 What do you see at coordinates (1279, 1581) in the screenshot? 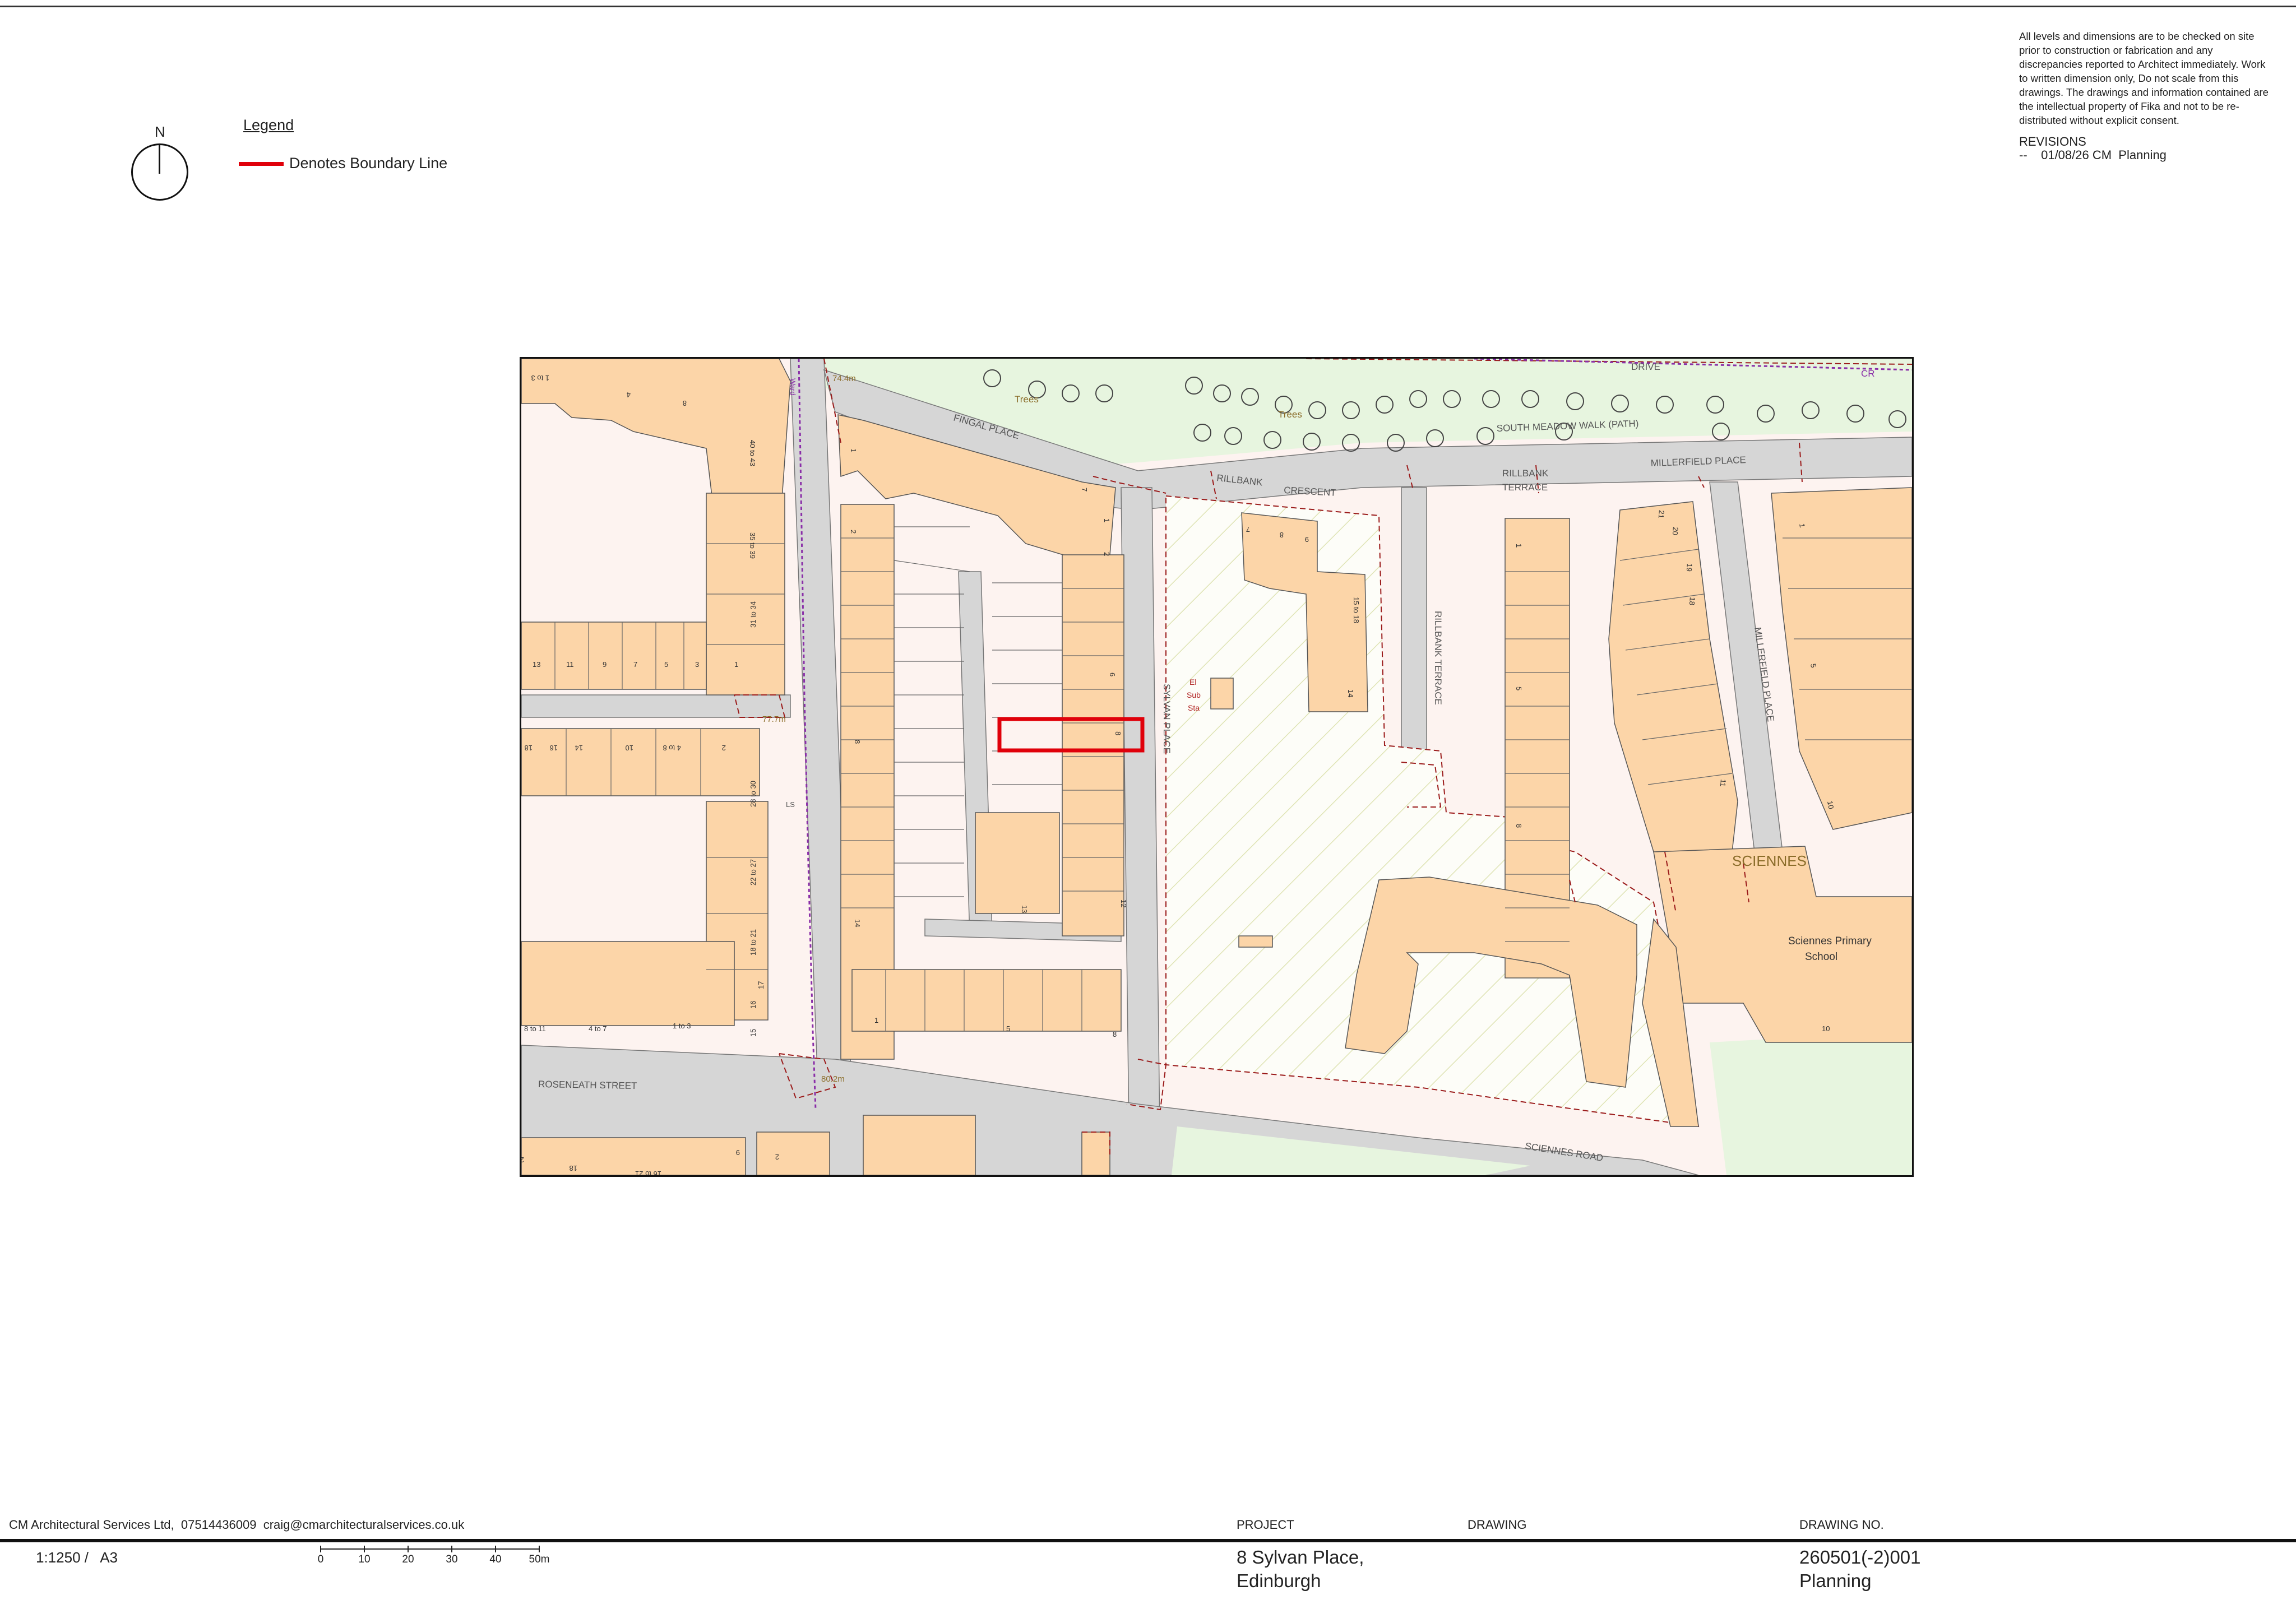
I see `project-address-line2: Edinburgh` at bounding box center [1279, 1581].